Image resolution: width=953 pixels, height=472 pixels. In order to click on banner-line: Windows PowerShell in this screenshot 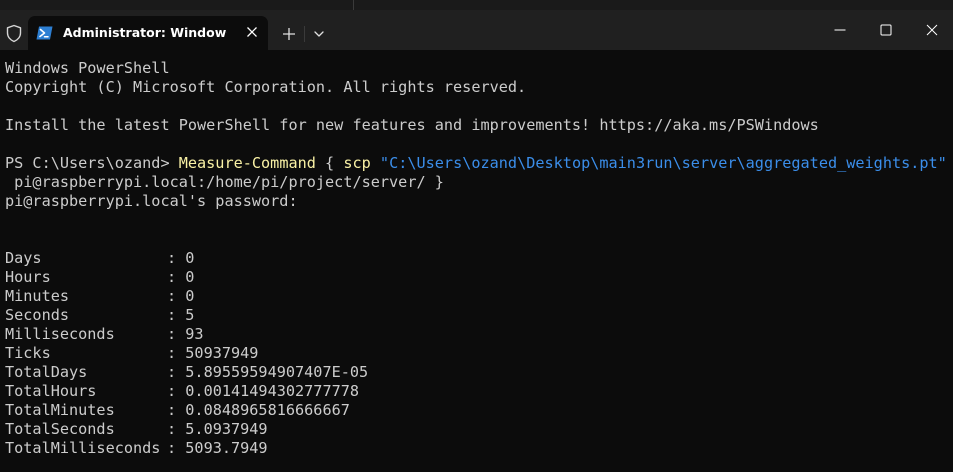, I will do `click(87, 68)`.